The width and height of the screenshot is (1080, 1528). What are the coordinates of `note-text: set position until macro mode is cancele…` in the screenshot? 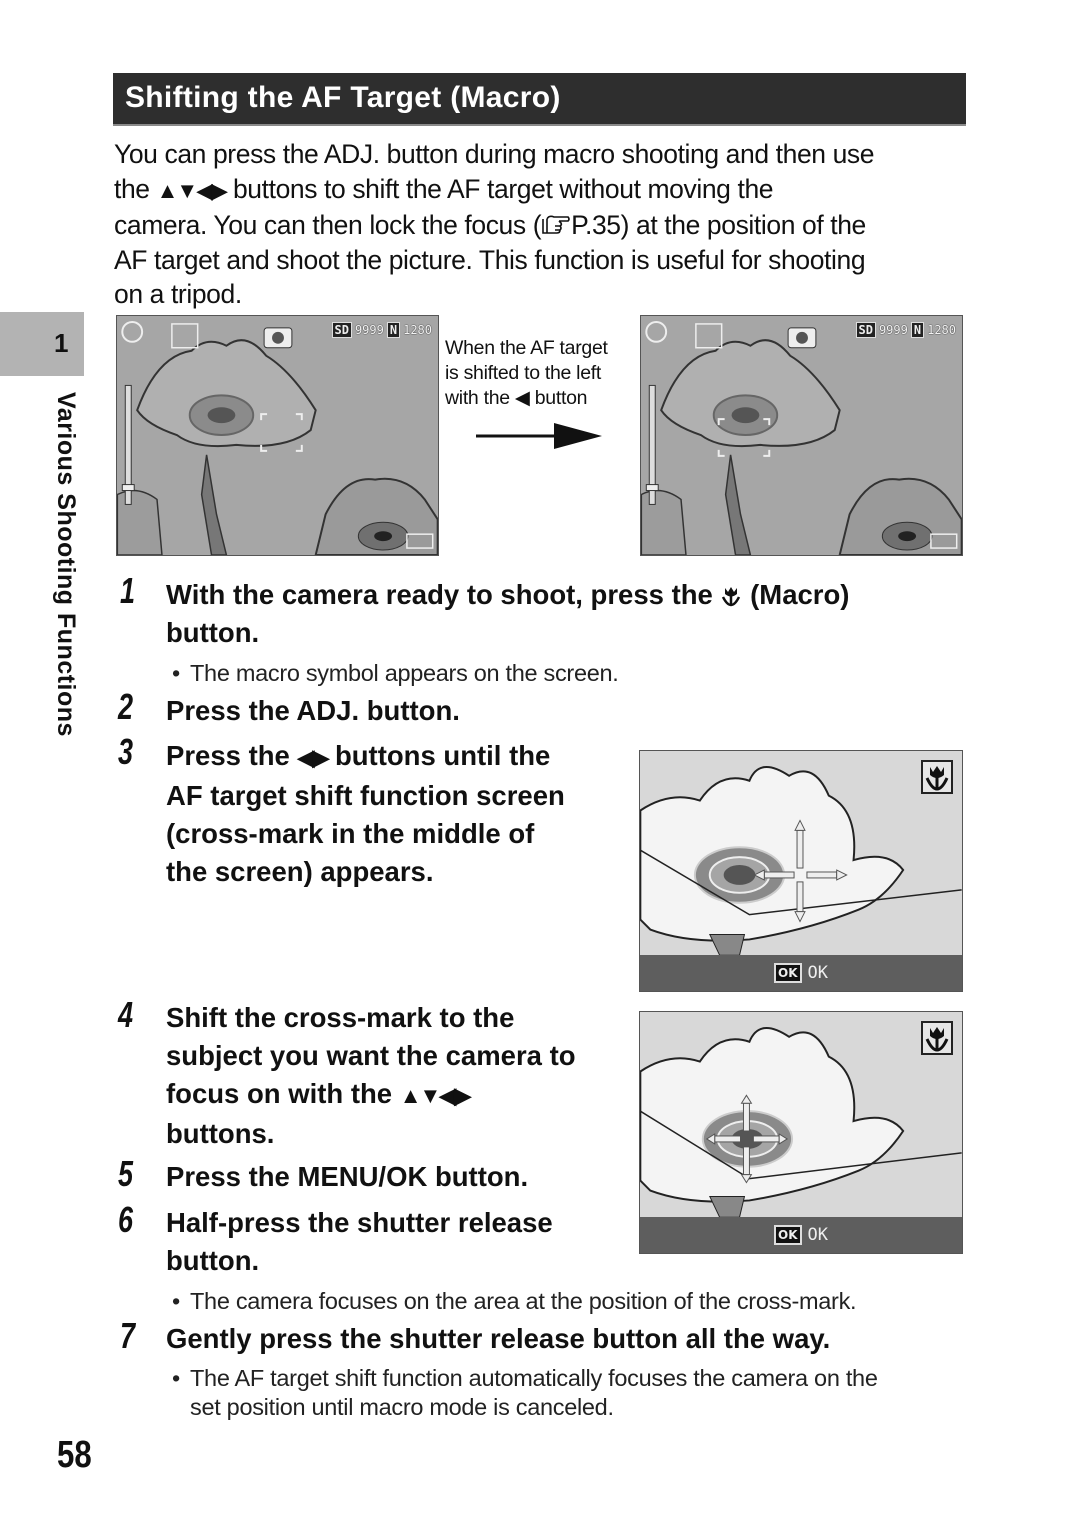 It's located at (402, 1407).